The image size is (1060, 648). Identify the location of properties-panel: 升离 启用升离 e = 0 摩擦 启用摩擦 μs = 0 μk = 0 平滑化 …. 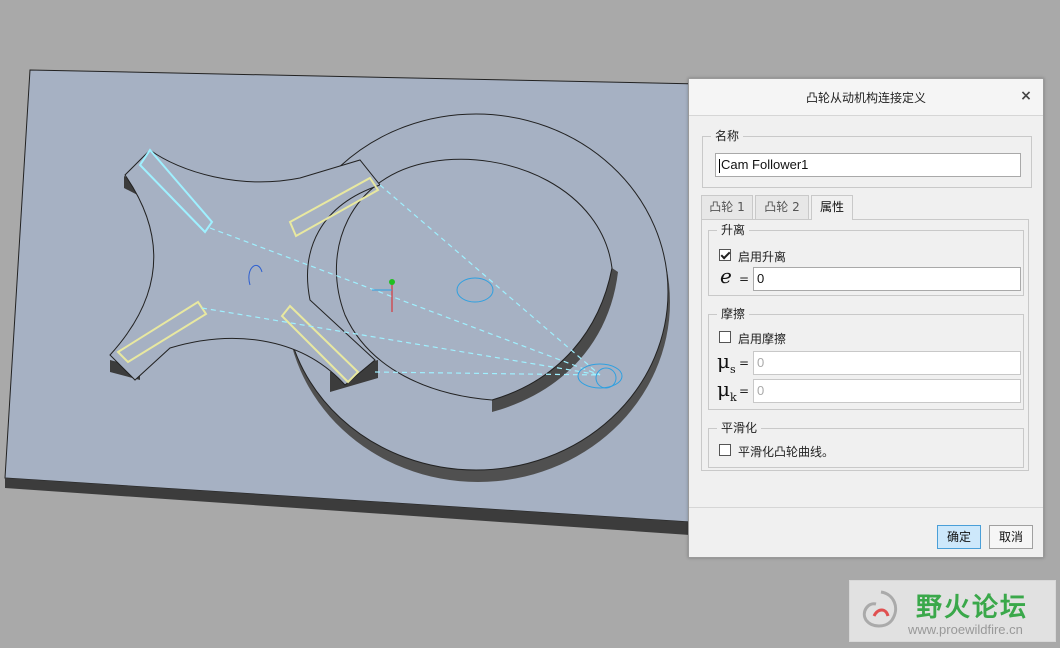
(865, 345).